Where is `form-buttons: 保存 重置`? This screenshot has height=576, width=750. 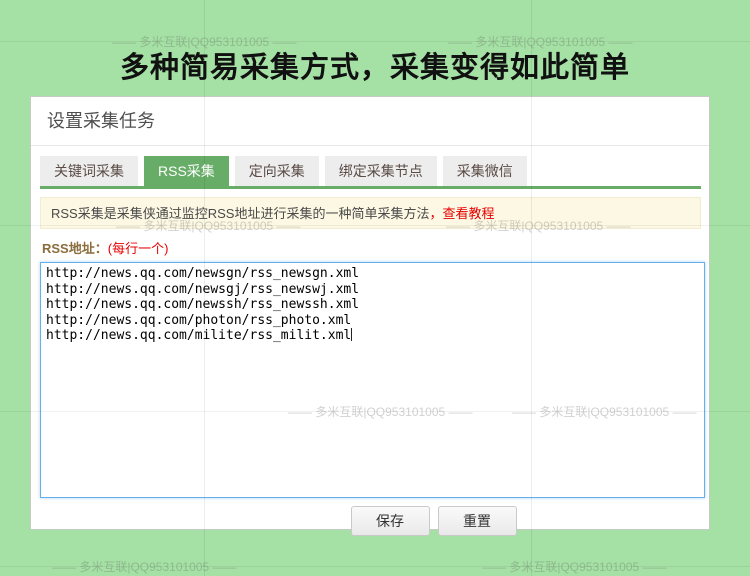 form-buttons: 保存 重置 is located at coordinates (370, 521).